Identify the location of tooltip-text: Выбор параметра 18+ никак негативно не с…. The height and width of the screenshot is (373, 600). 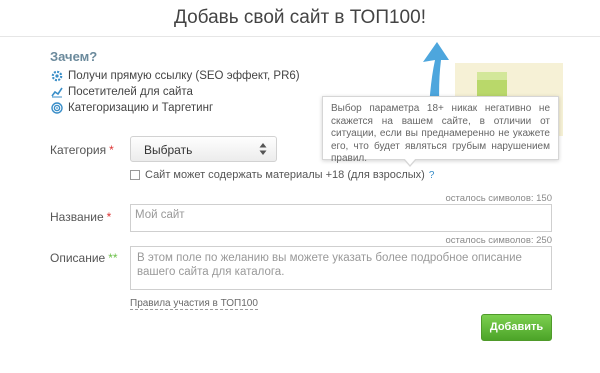
(440, 133).